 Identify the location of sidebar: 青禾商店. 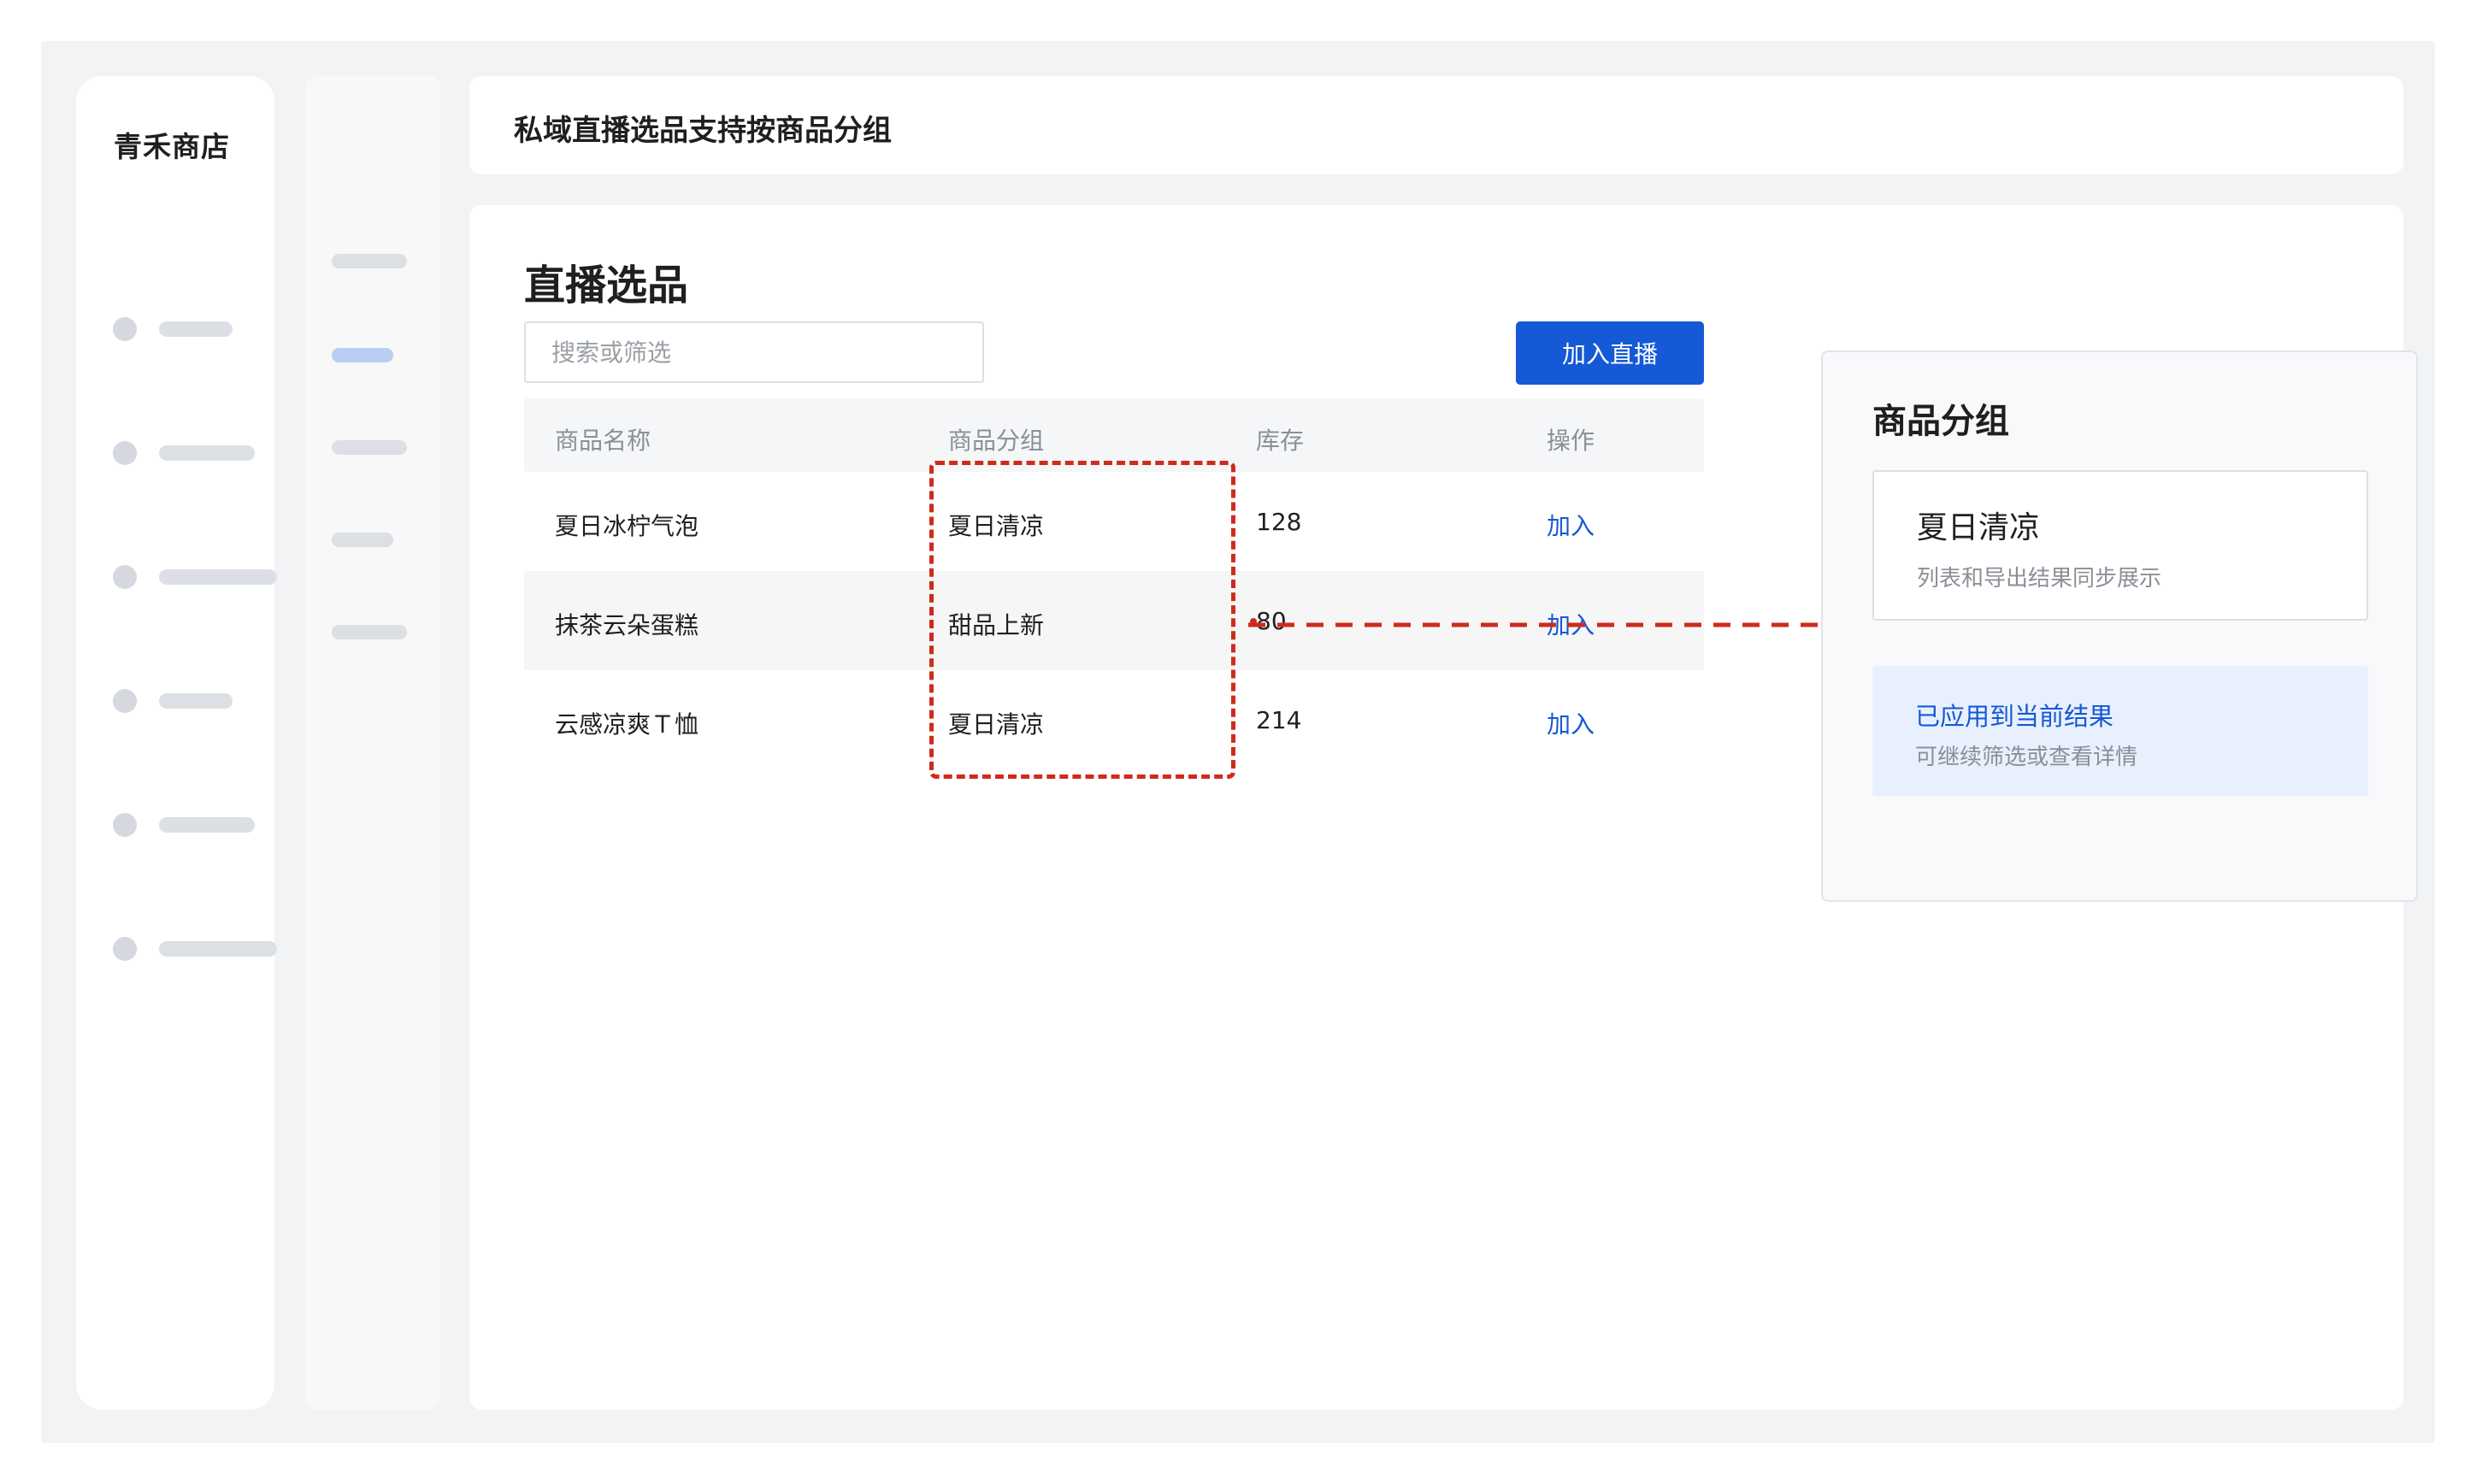
(176, 743).